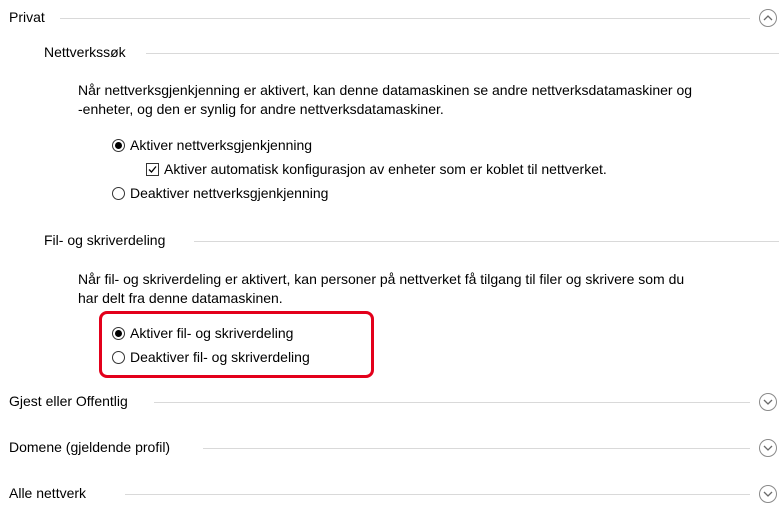 This screenshot has width=779, height=509. I want to click on subsection-title-fildeling: Fil- og skriverdeling, so click(105, 240).